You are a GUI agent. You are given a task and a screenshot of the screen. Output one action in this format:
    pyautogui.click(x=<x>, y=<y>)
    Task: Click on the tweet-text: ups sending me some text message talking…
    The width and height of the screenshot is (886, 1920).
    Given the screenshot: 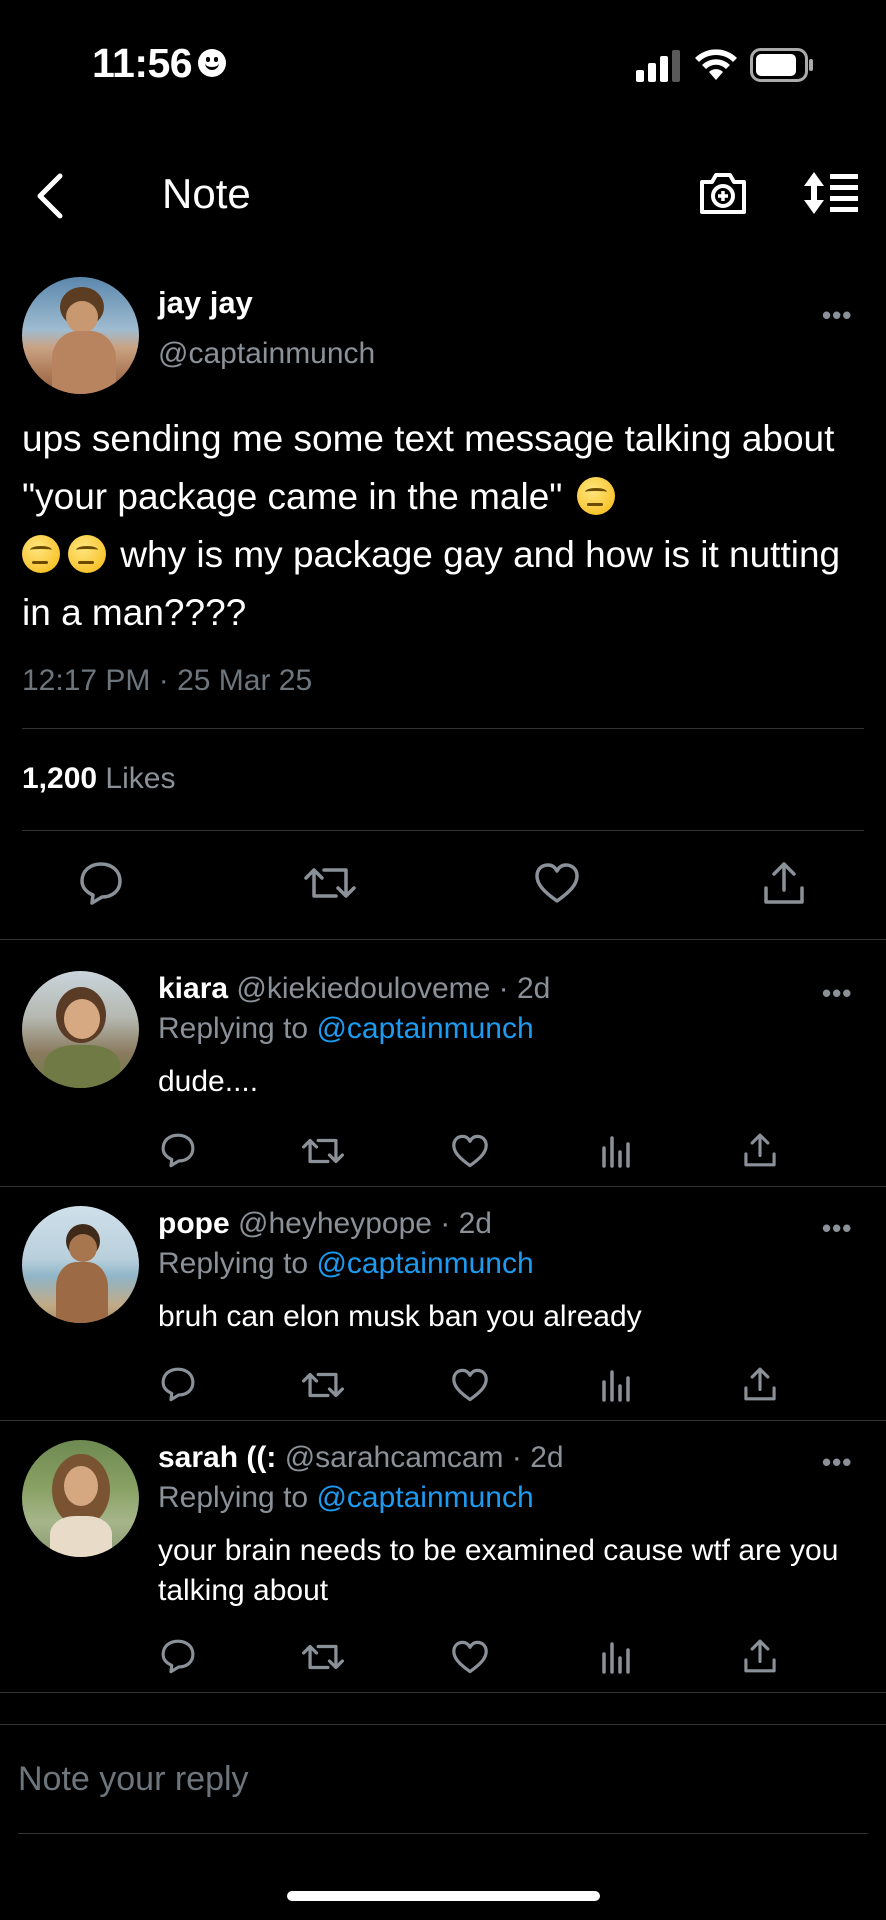 What is the action you would take?
    pyautogui.click(x=442, y=526)
    